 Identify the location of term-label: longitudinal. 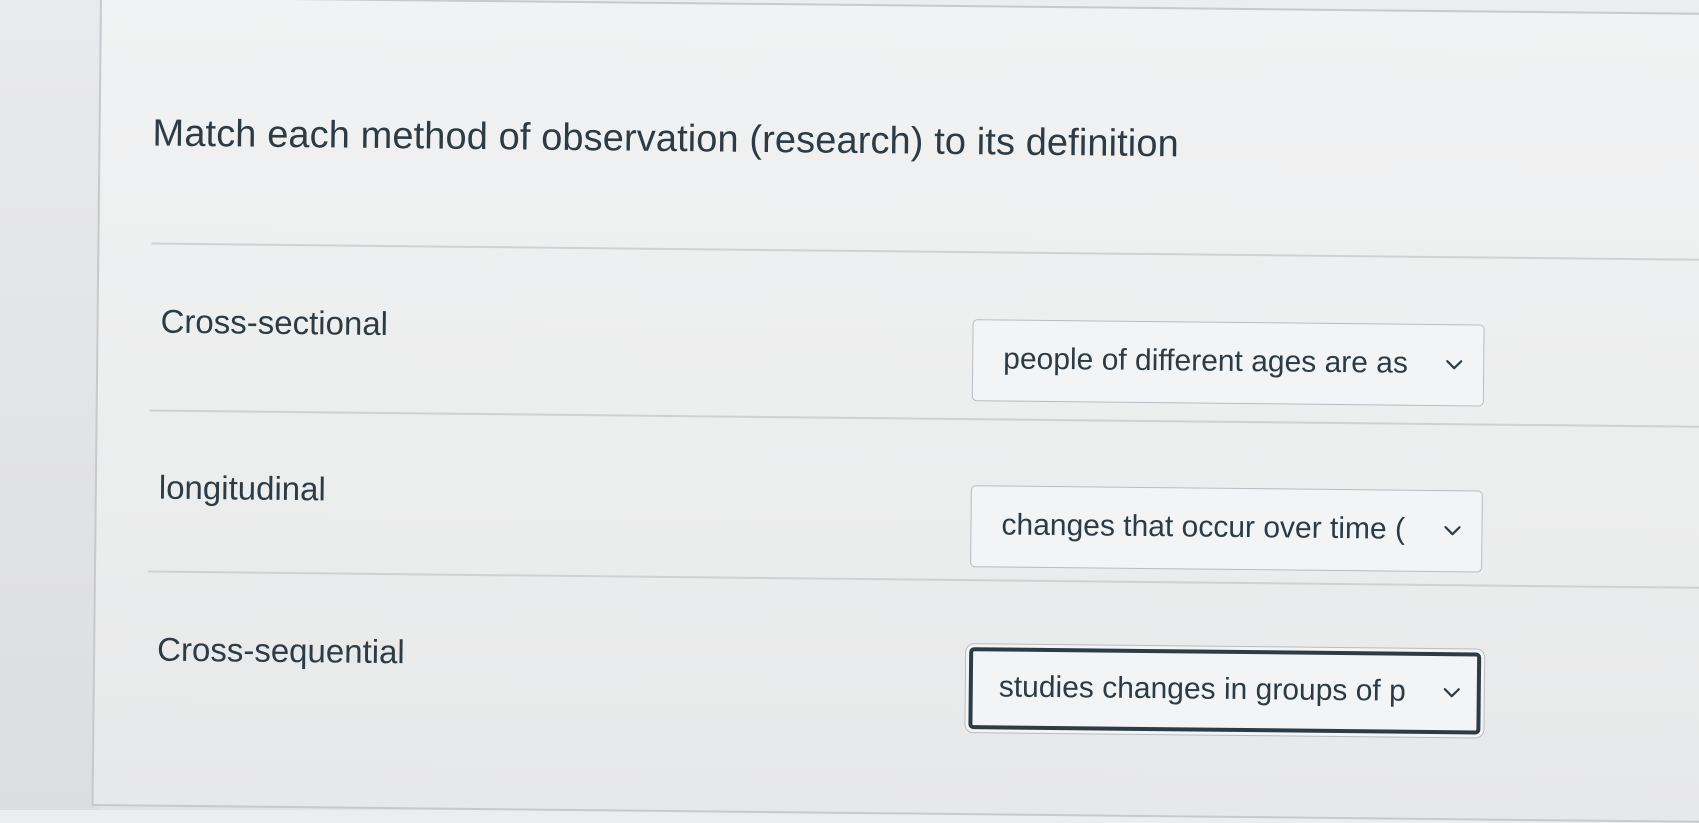
(242, 488).